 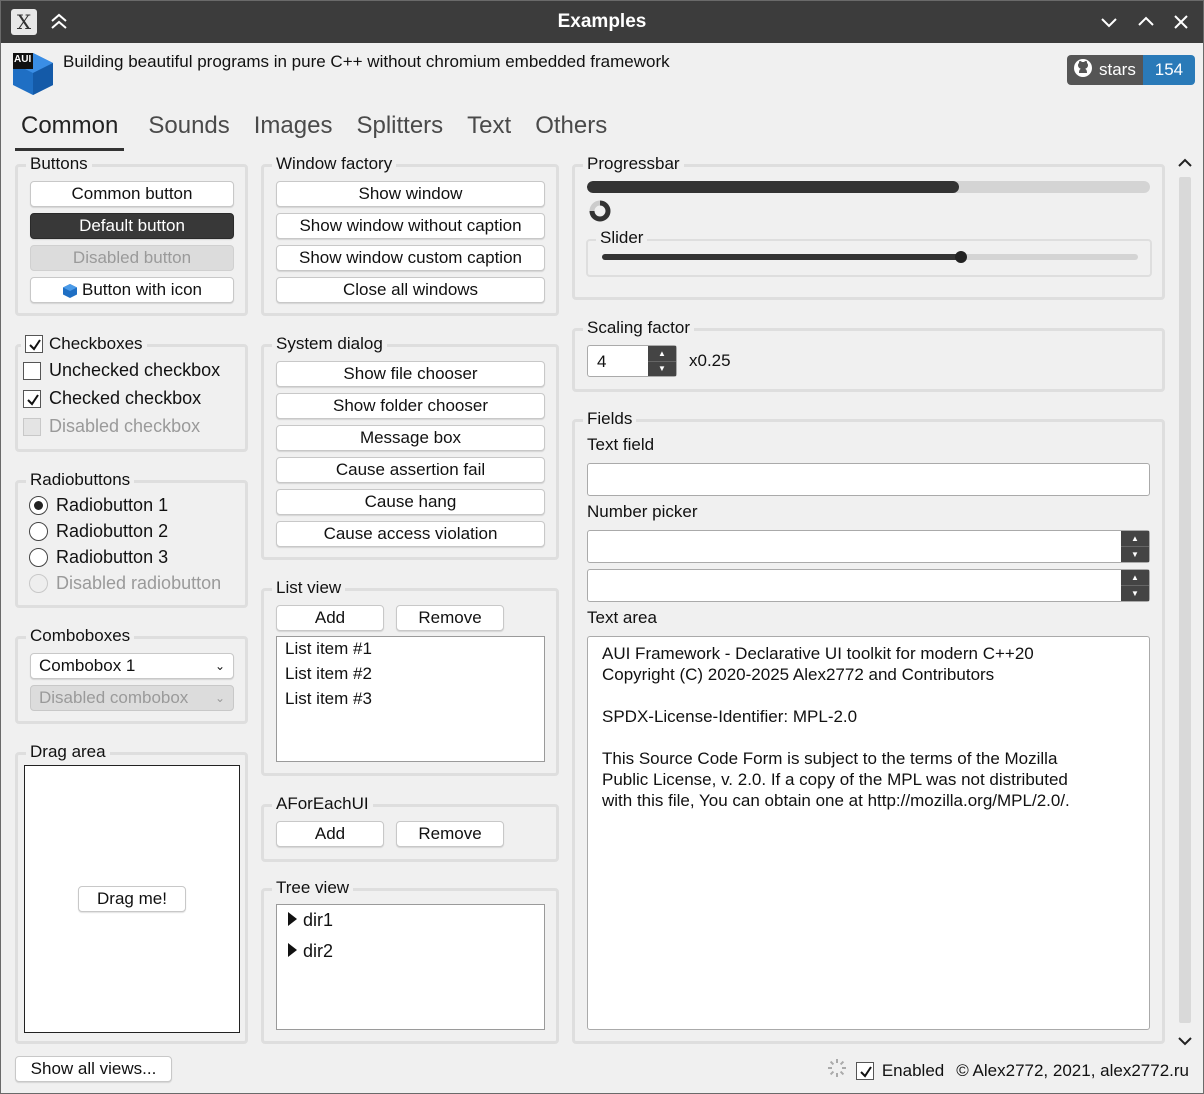 I want to click on checked-checkbox-label: Checked checkbox, so click(x=125, y=398).